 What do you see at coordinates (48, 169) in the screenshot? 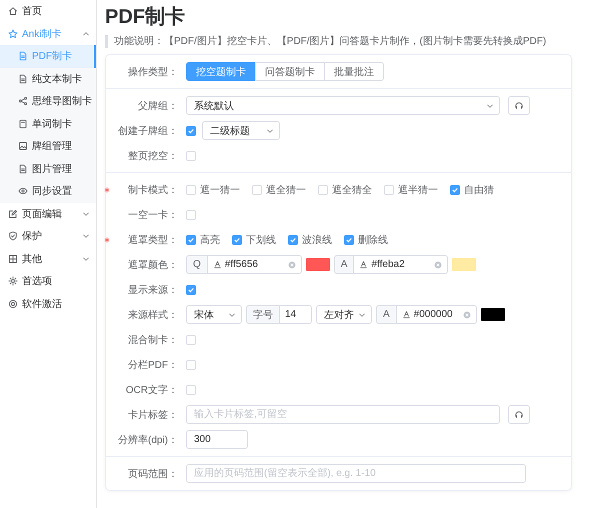
I see `submenu-item: 图片管理` at bounding box center [48, 169].